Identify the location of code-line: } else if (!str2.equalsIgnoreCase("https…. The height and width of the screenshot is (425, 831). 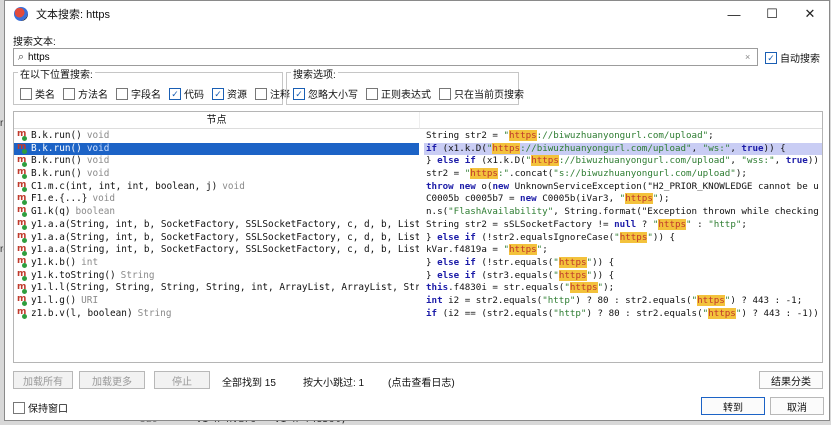
(623, 238).